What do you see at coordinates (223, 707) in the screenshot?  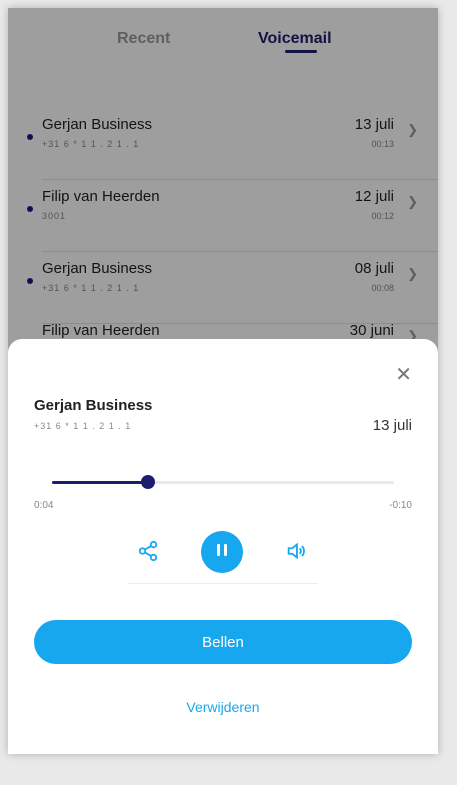 I see `delete-button: Verwijderen` at bounding box center [223, 707].